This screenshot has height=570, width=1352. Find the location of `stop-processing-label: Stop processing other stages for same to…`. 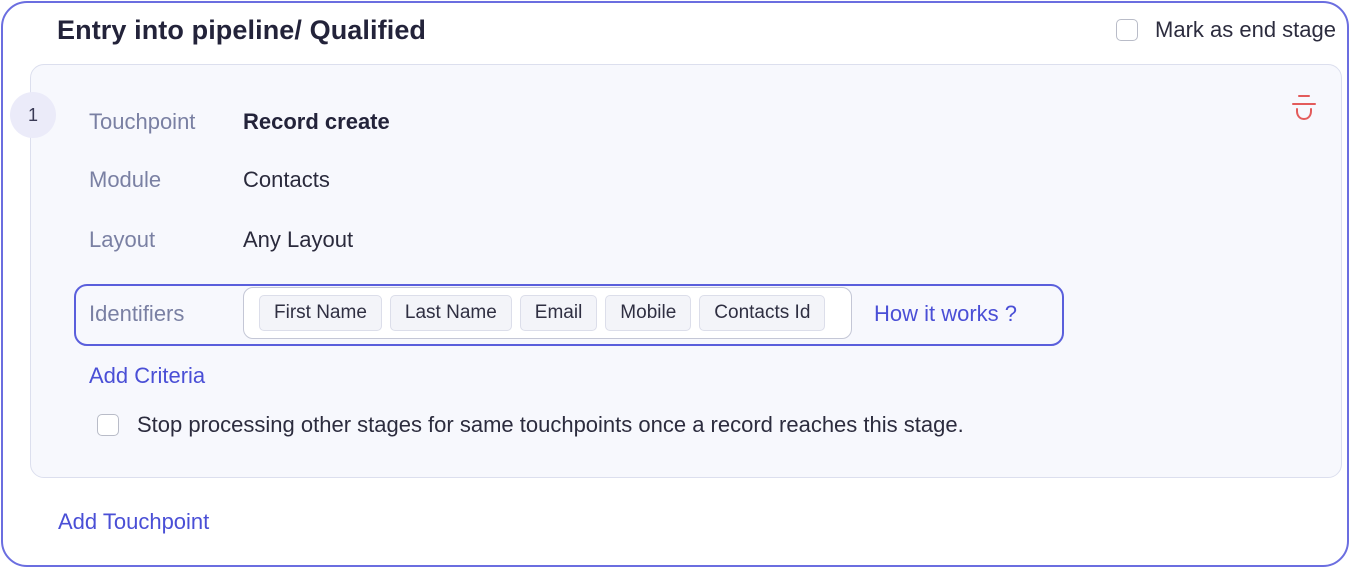

stop-processing-label: Stop processing other stages for same to… is located at coordinates (550, 424).